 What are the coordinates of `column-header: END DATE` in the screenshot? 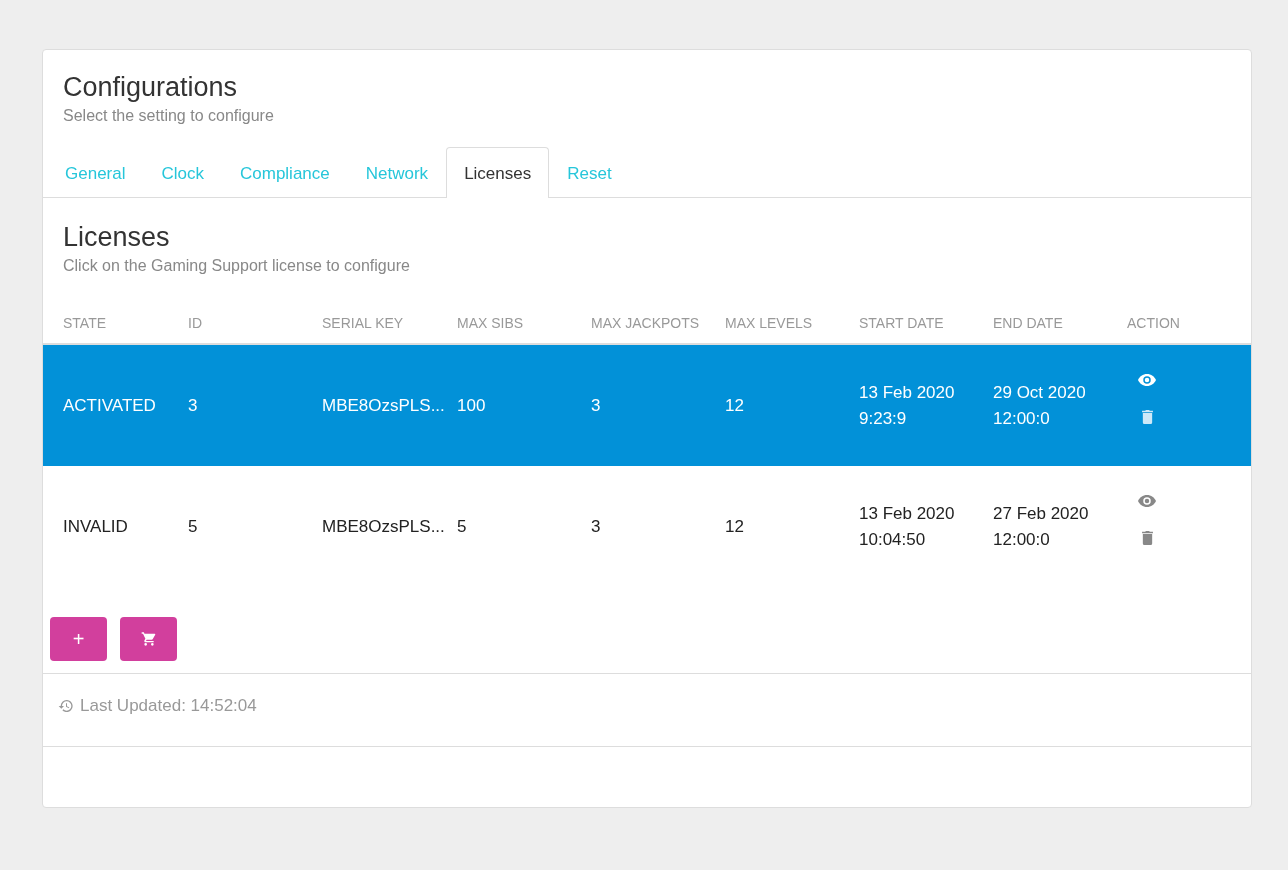 It's located at (1028, 323).